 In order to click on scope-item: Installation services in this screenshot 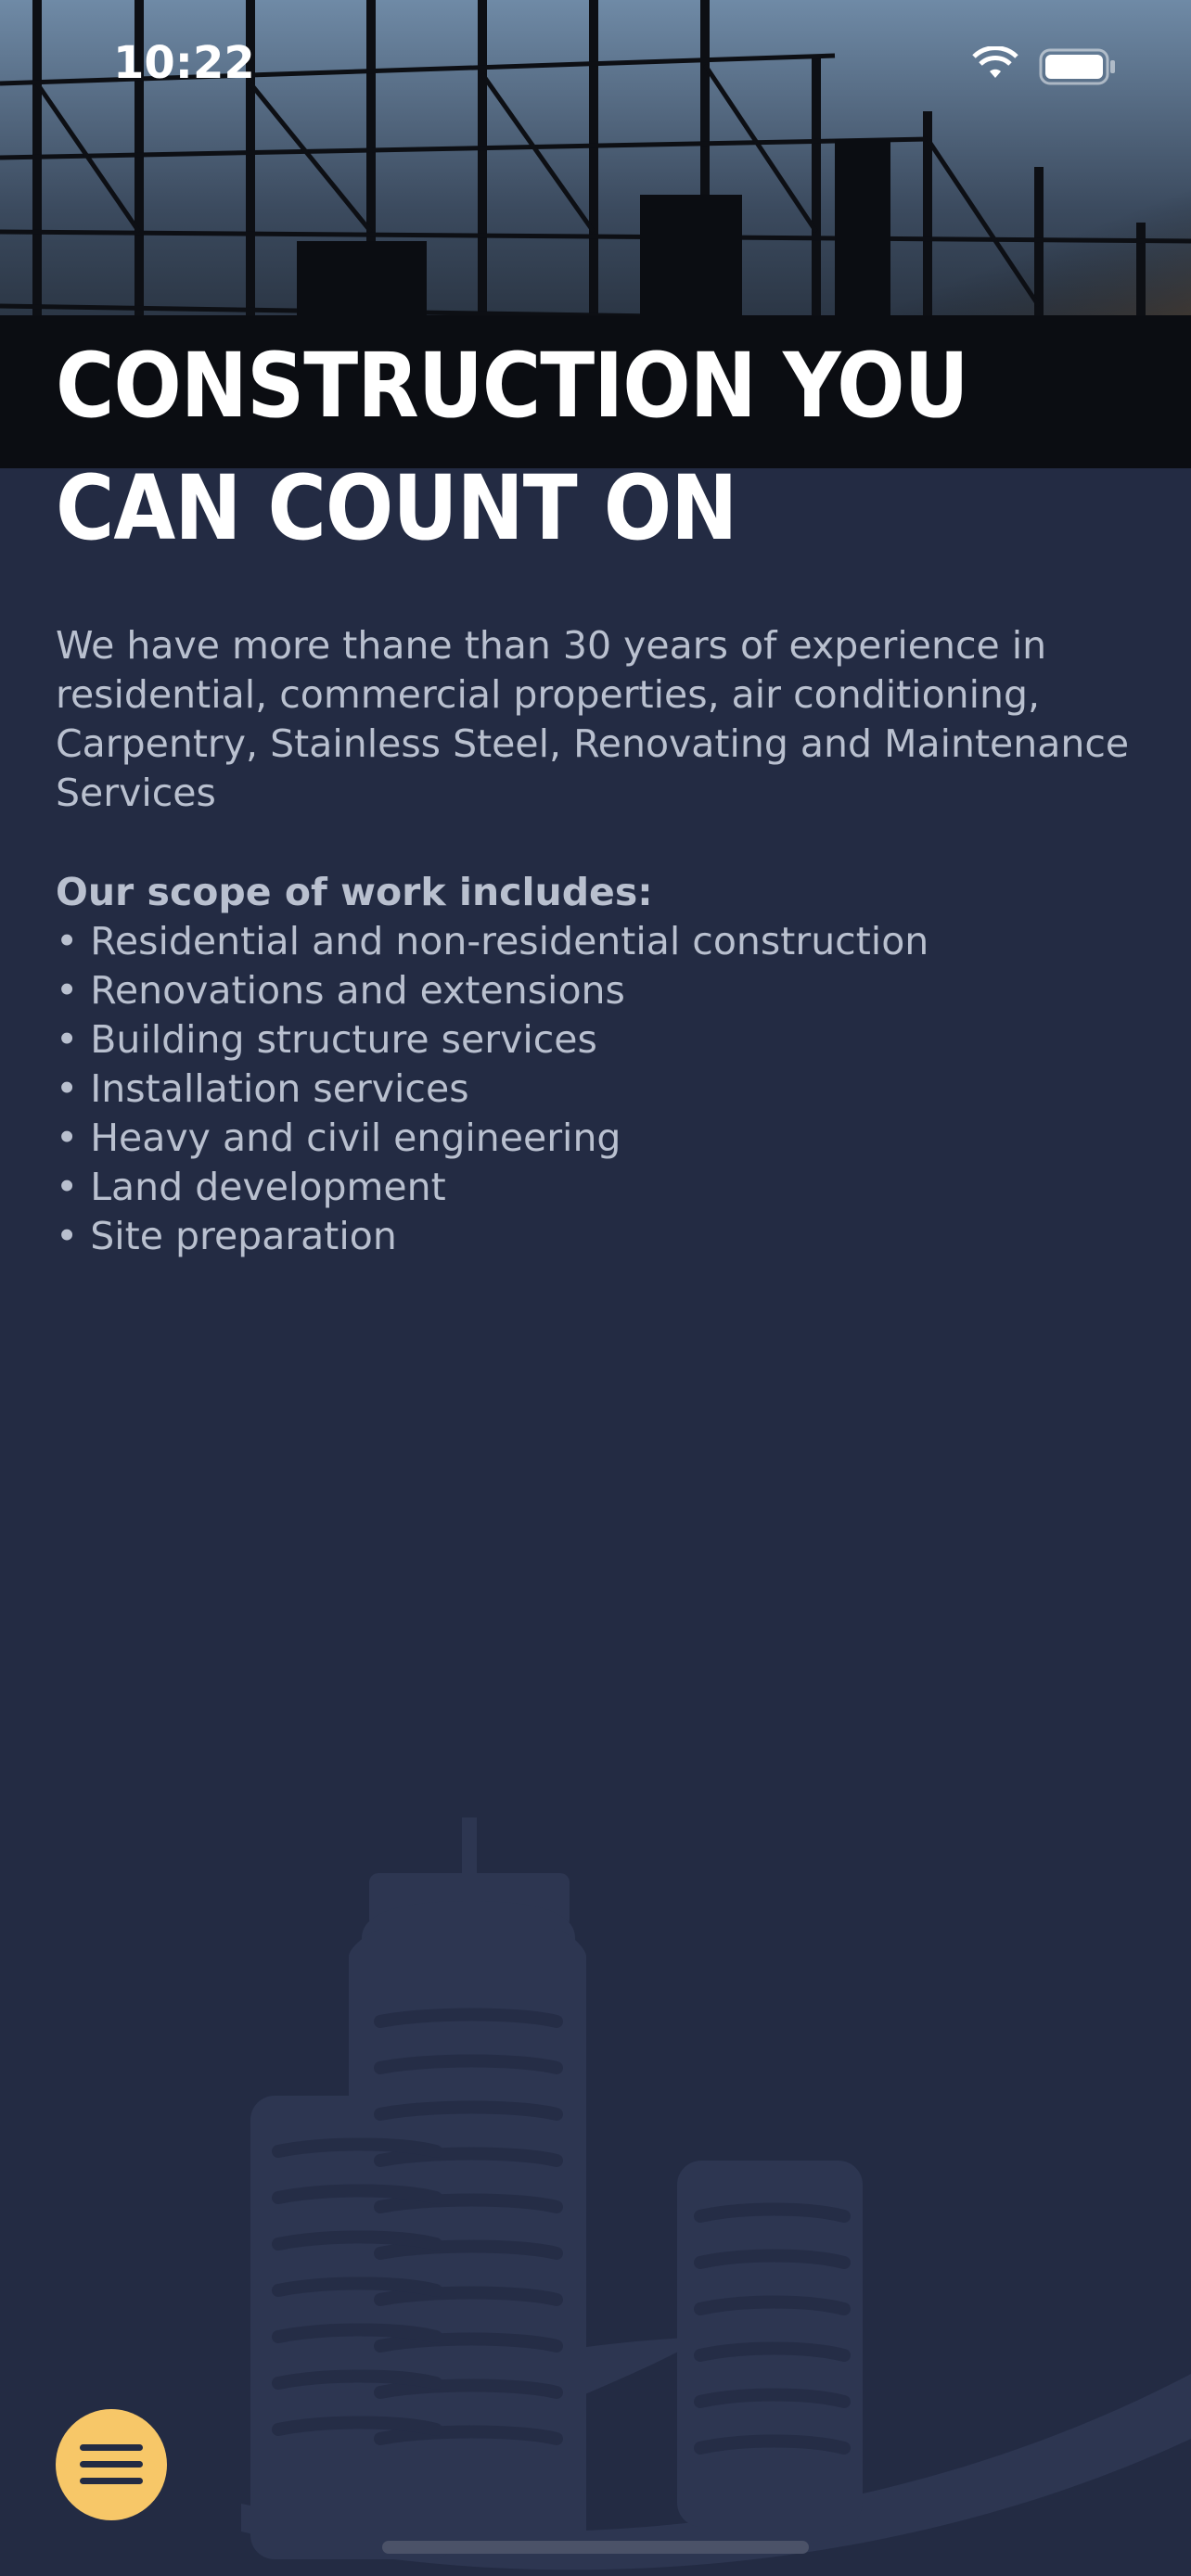, I will do `click(594, 1089)`.